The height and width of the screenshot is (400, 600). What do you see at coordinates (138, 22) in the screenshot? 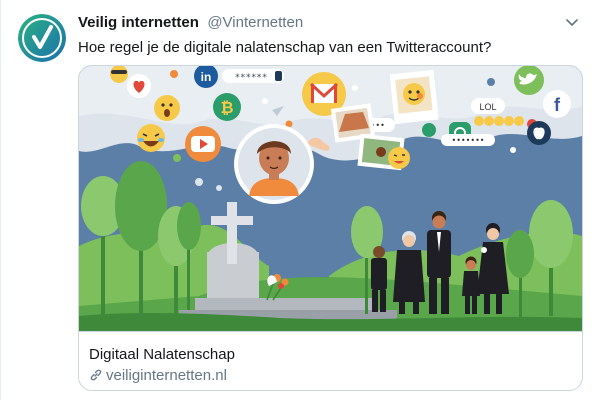
I see `author-name: Veilig internetten` at bounding box center [138, 22].